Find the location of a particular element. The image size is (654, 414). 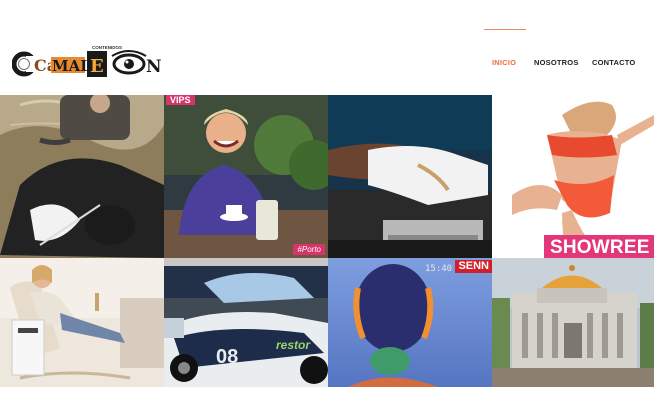

tile-puppet-tv: 15:40 SENN is located at coordinates (410, 322).